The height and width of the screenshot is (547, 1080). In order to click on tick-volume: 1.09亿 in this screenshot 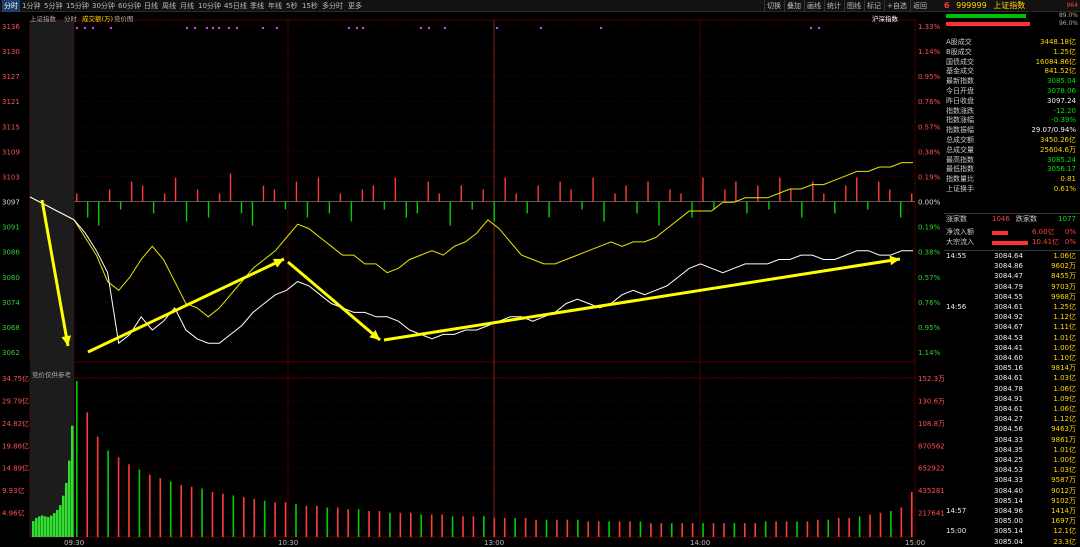, I will do `click(1064, 398)`.